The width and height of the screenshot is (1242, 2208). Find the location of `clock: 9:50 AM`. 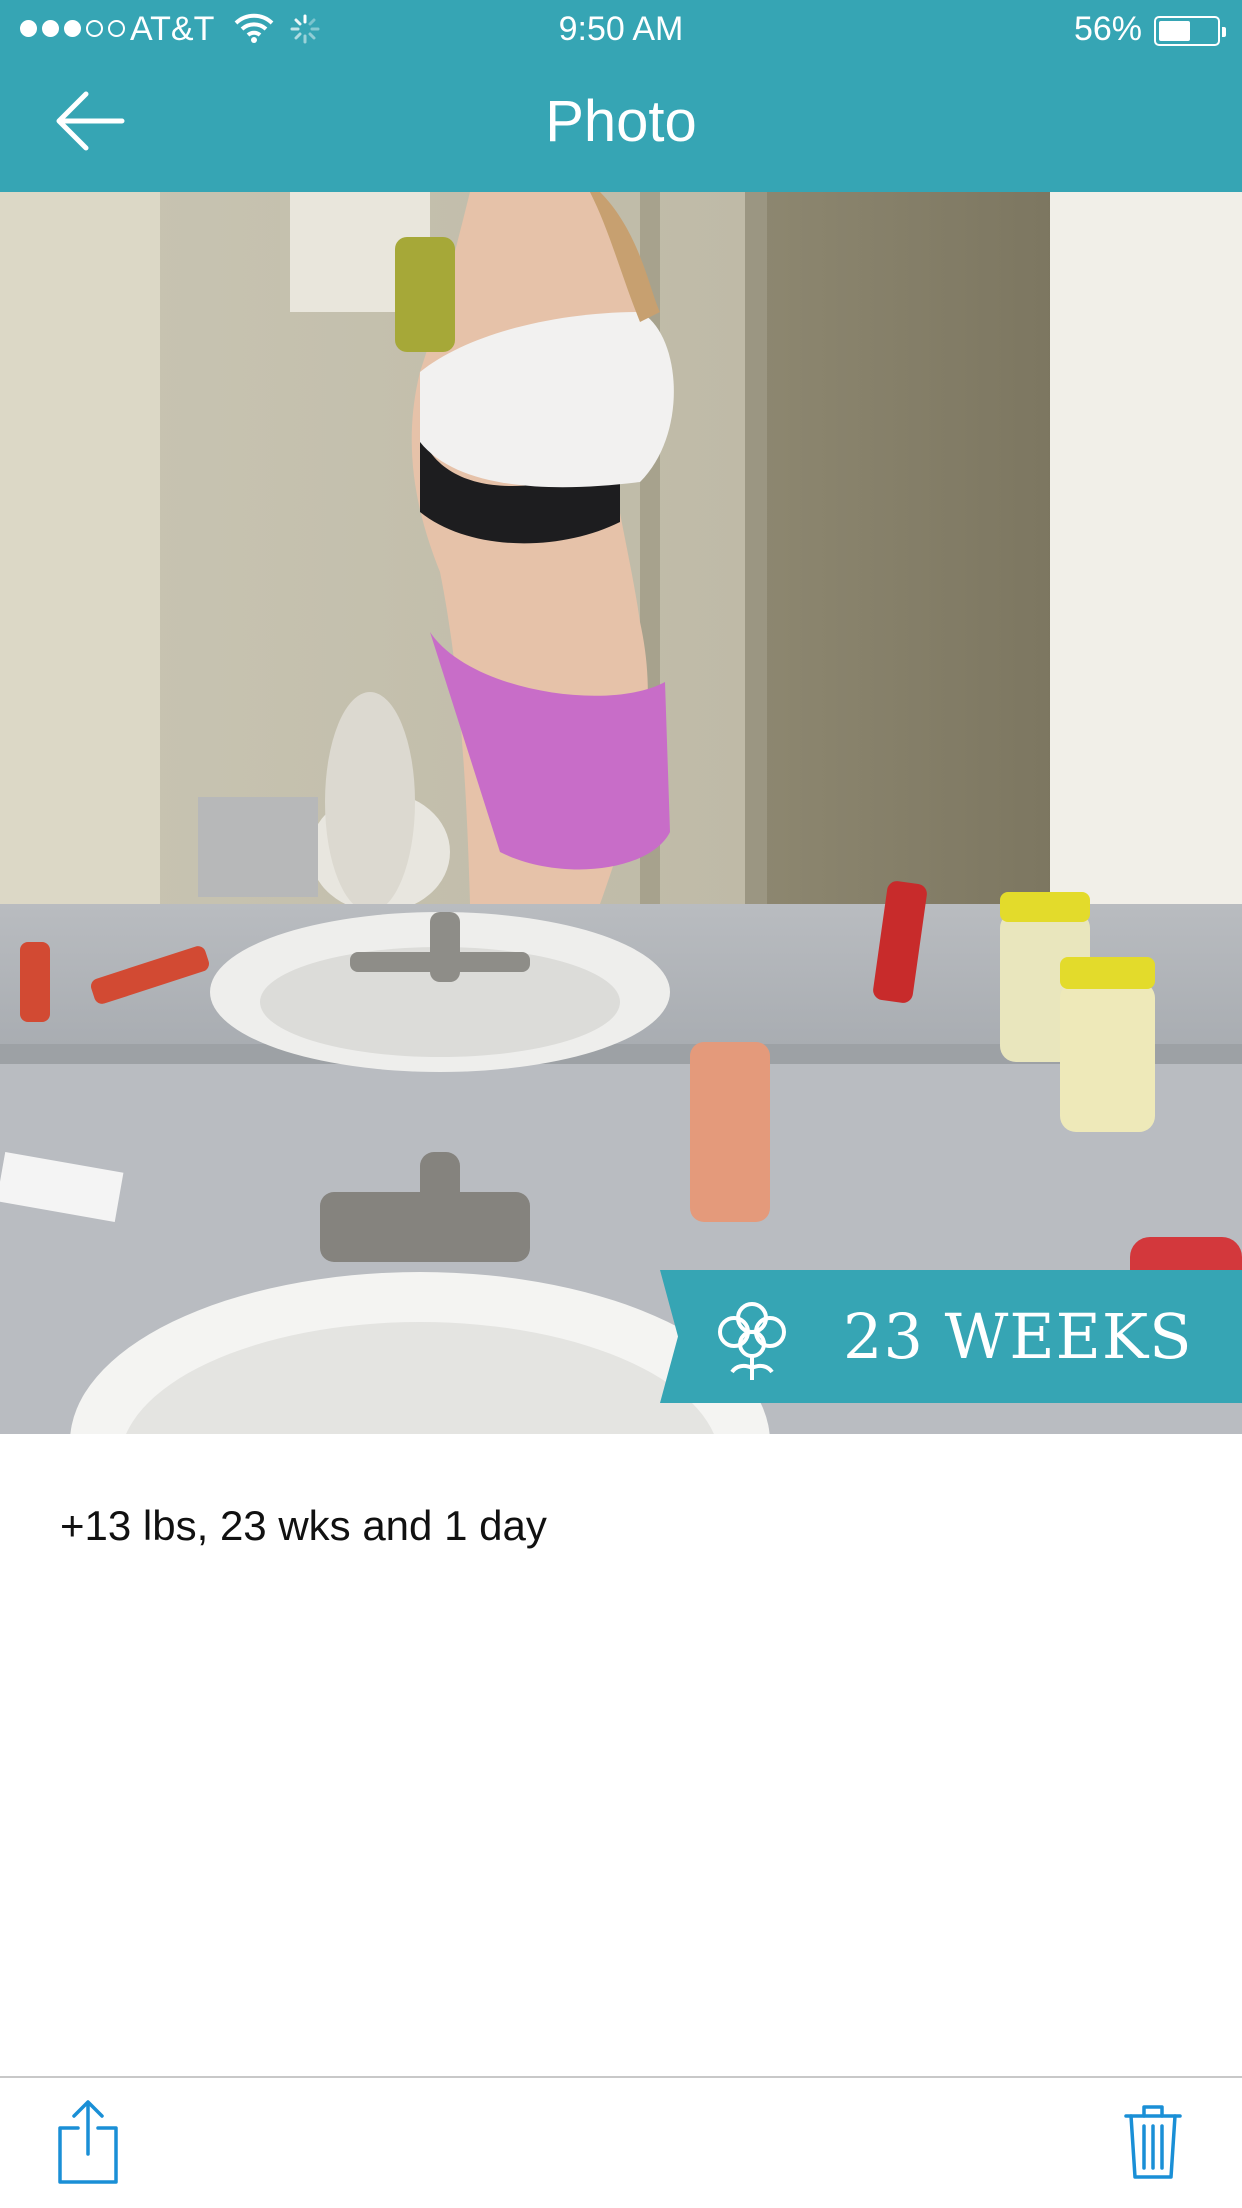

clock: 9:50 AM is located at coordinates (621, 29).